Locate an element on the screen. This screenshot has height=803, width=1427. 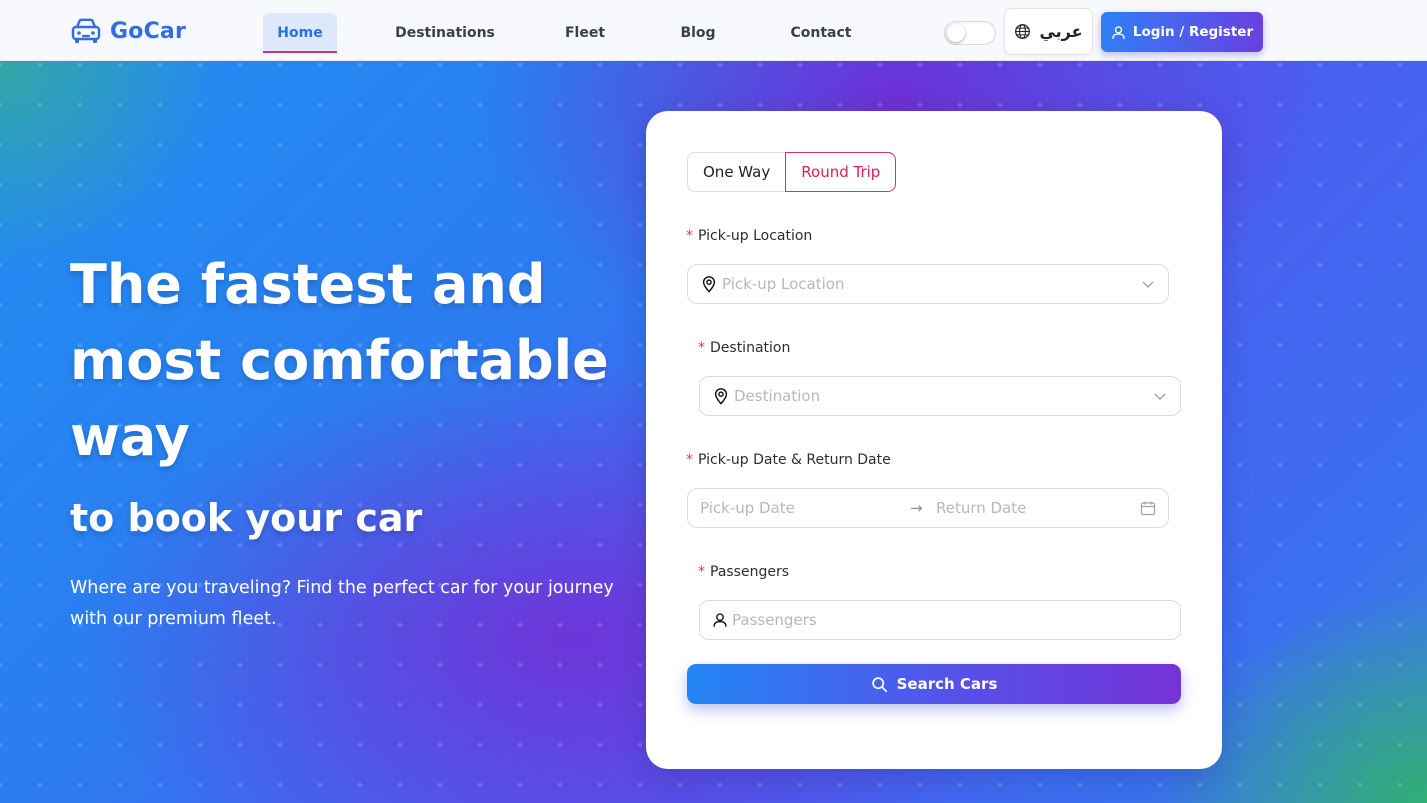
login-register-button: Login / Register is located at coordinates (1182, 32).